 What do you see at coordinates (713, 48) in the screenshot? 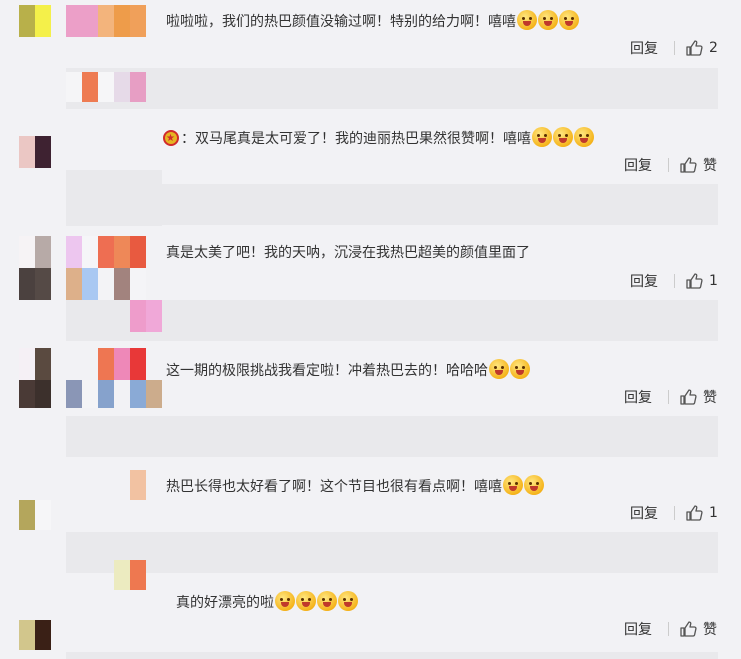
I see `like-count: 2` at bounding box center [713, 48].